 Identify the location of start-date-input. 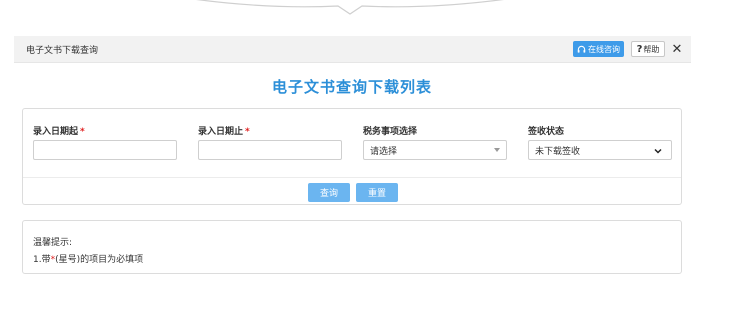
(105, 150).